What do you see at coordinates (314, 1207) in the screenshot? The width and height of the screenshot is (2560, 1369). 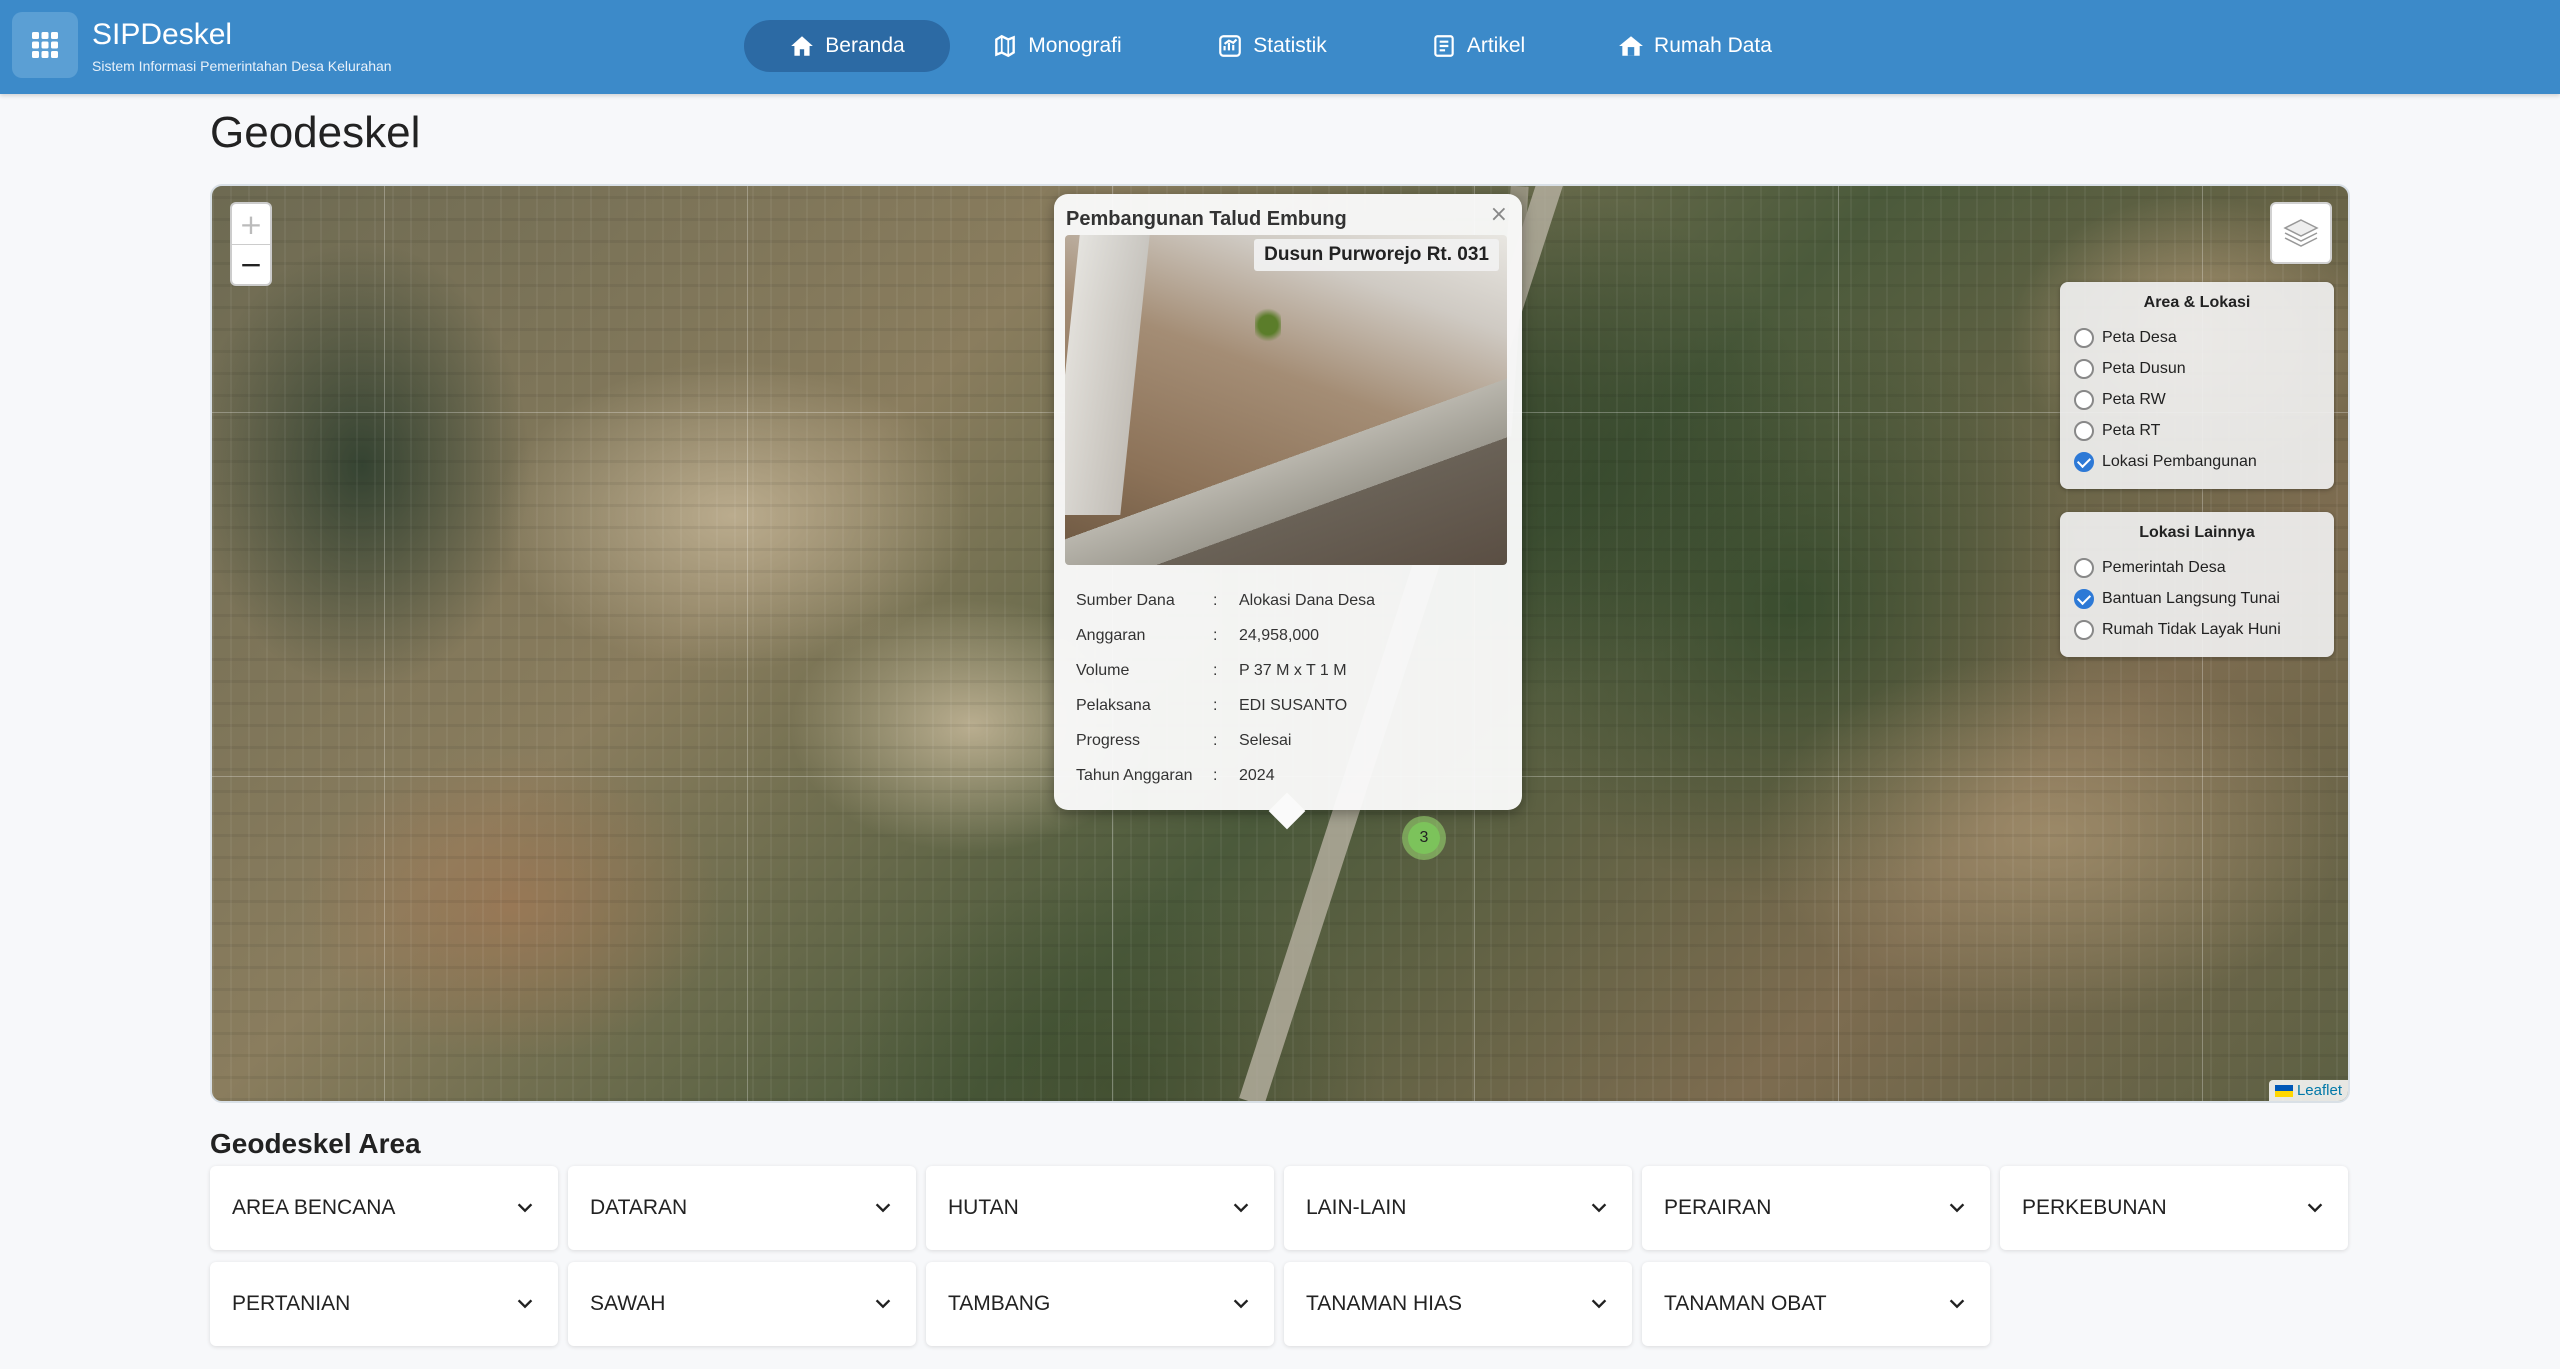 I see `area-label: AREA BENCANA` at bounding box center [314, 1207].